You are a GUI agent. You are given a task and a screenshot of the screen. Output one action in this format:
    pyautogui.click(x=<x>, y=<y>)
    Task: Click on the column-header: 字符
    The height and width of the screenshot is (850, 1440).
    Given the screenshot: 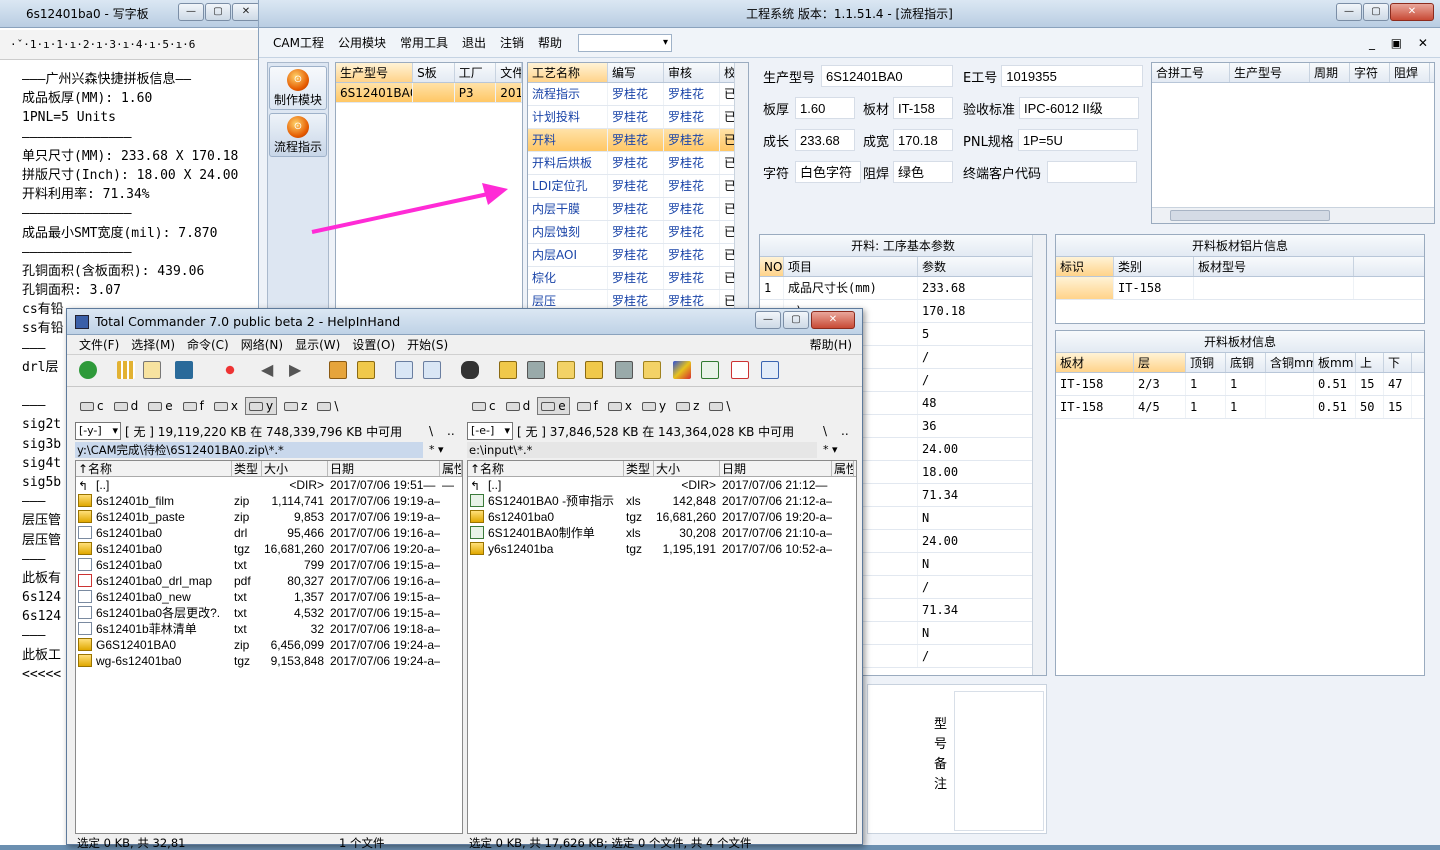 What is the action you would take?
    pyautogui.click(x=1370, y=72)
    